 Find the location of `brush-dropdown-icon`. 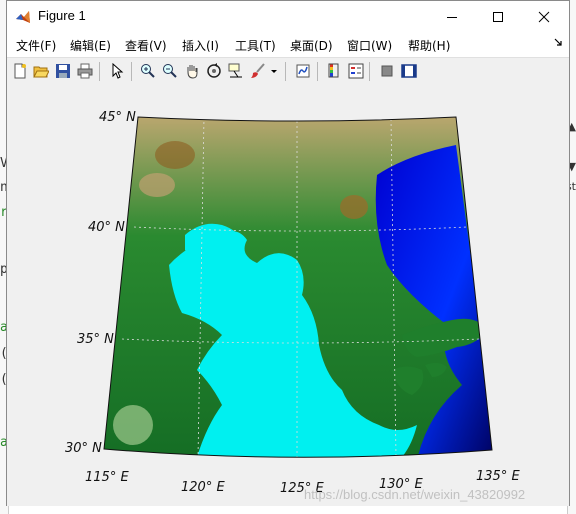

brush-dropdown-icon is located at coordinates (274, 71).